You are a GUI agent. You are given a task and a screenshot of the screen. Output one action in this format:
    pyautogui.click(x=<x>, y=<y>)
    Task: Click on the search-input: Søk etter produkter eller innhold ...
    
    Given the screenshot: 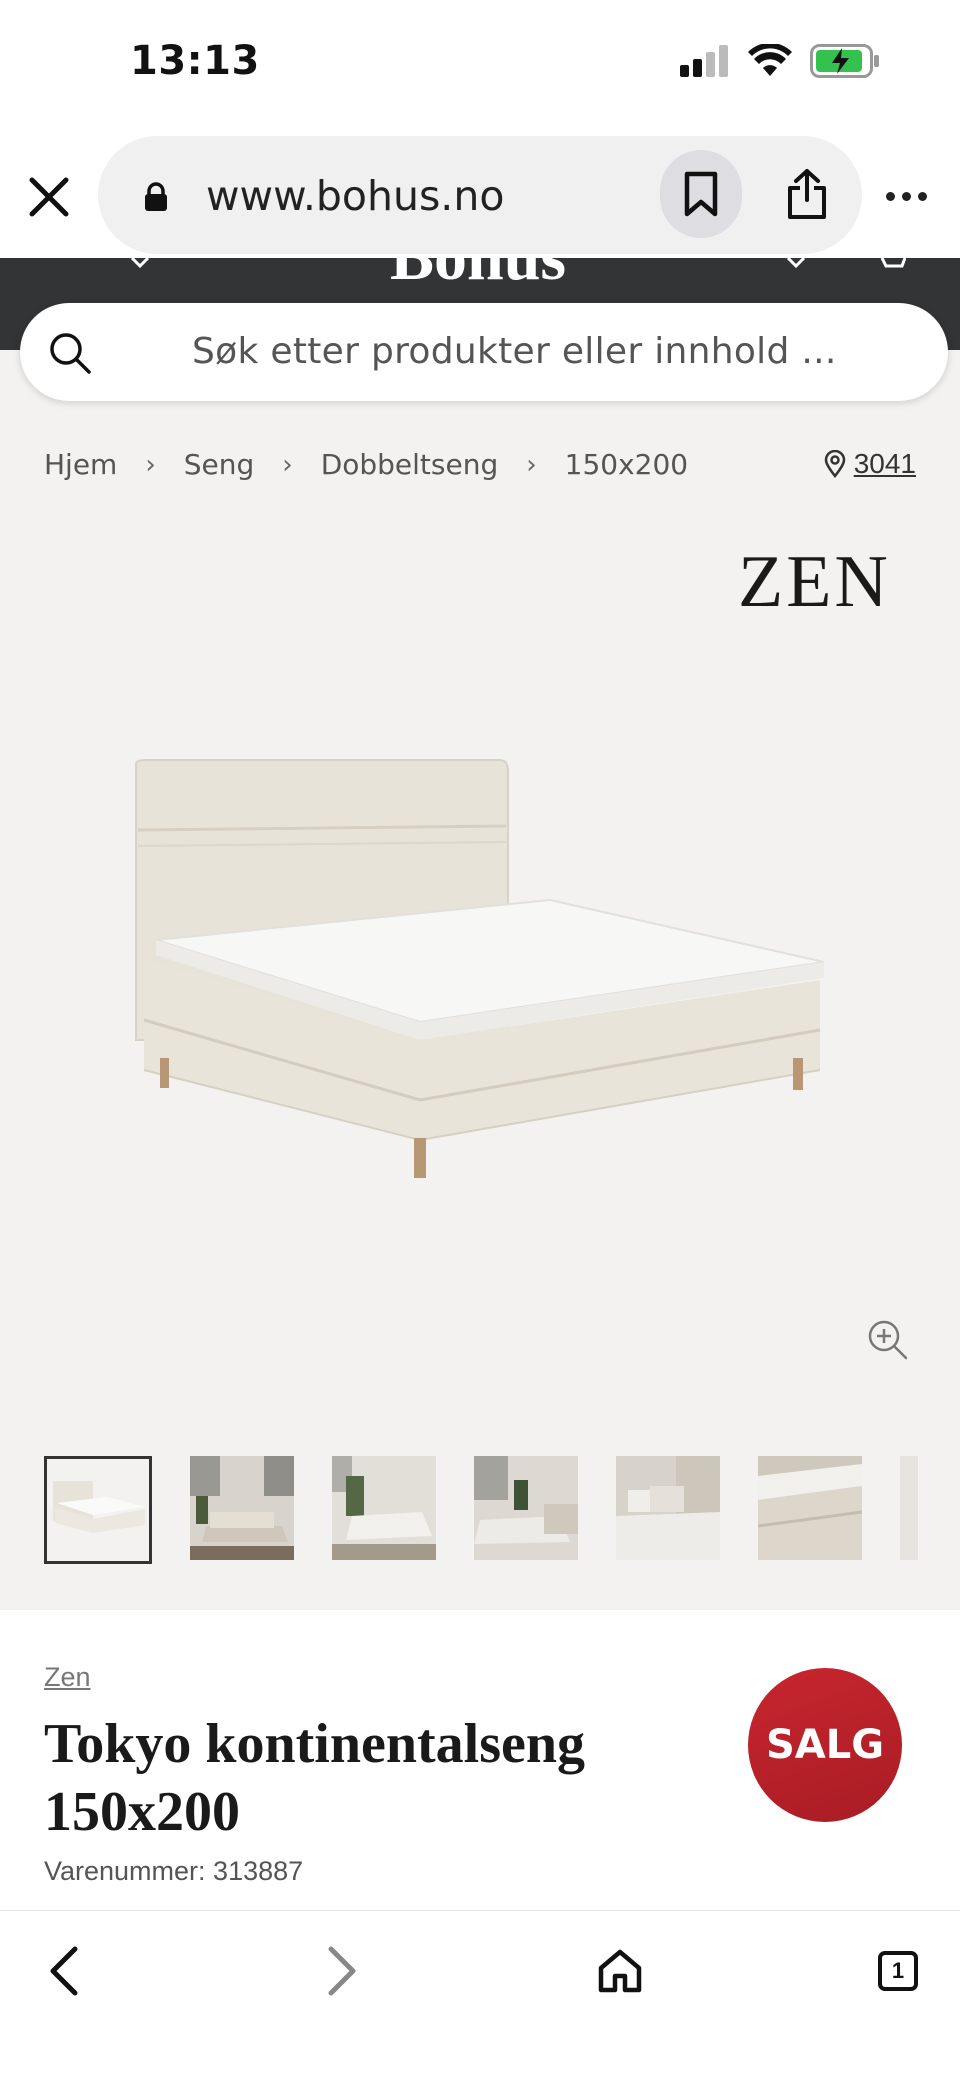 What is the action you would take?
    pyautogui.click(x=484, y=352)
    